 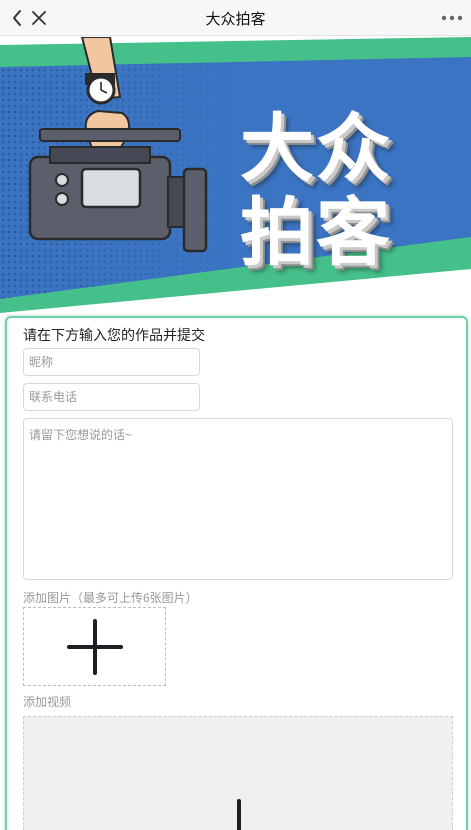 I want to click on nickname-input, so click(x=111, y=362).